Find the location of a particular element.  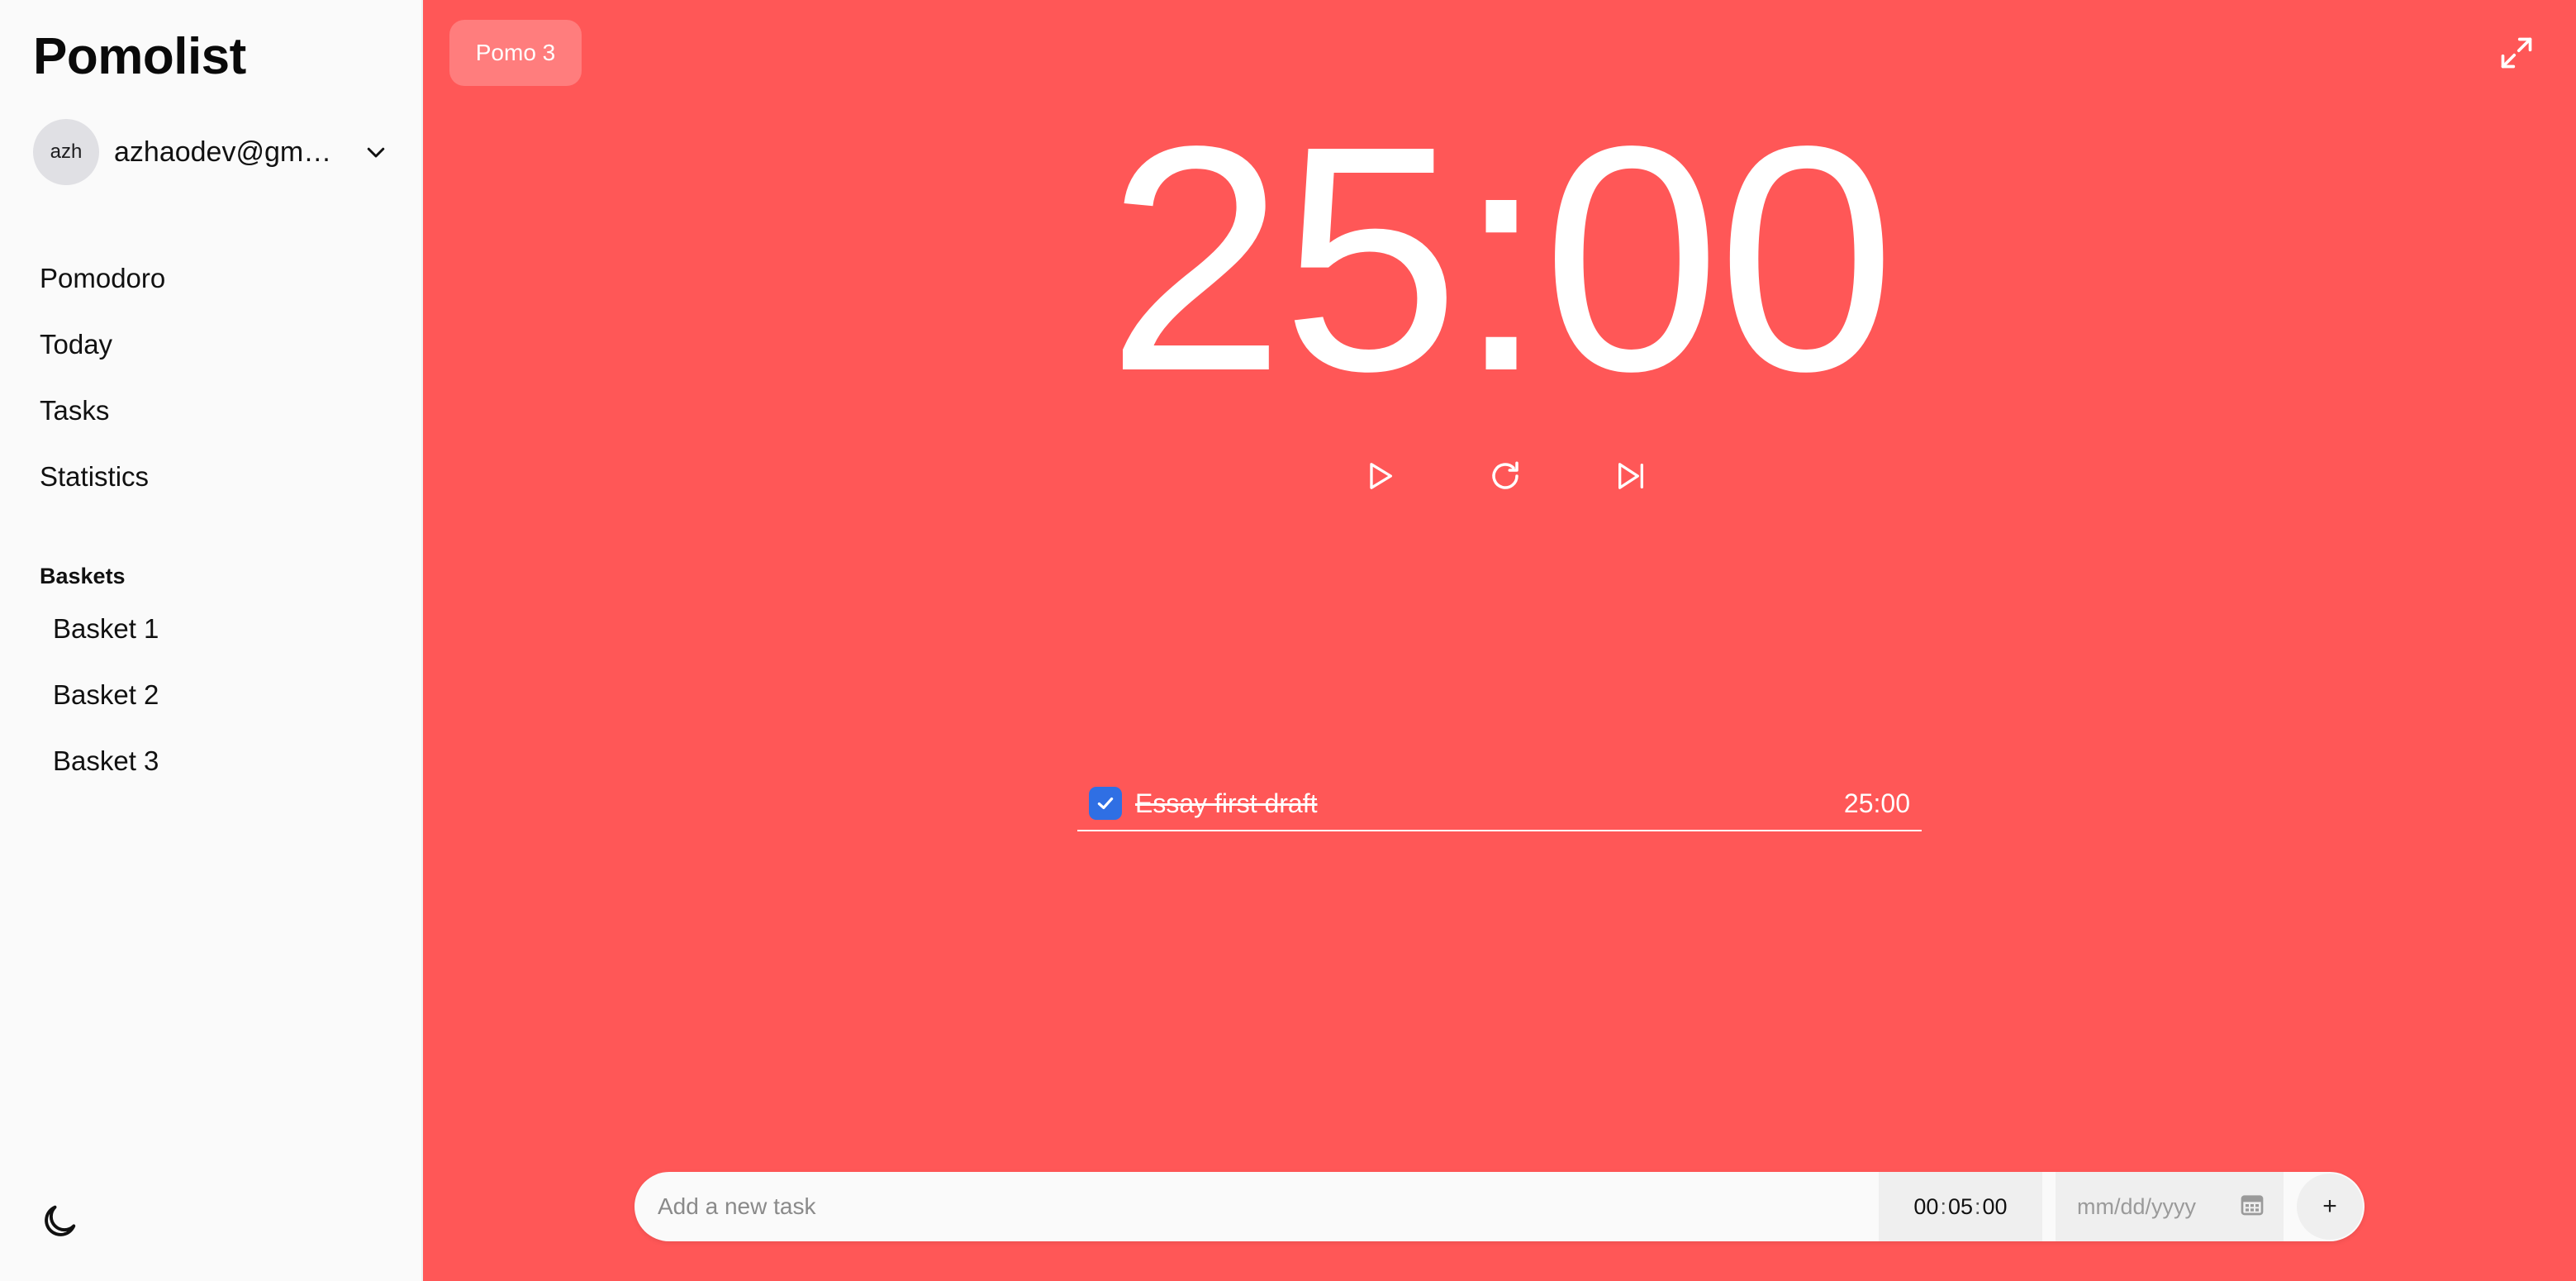

basket-item-1: Basket 1 is located at coordinates (106, 640).